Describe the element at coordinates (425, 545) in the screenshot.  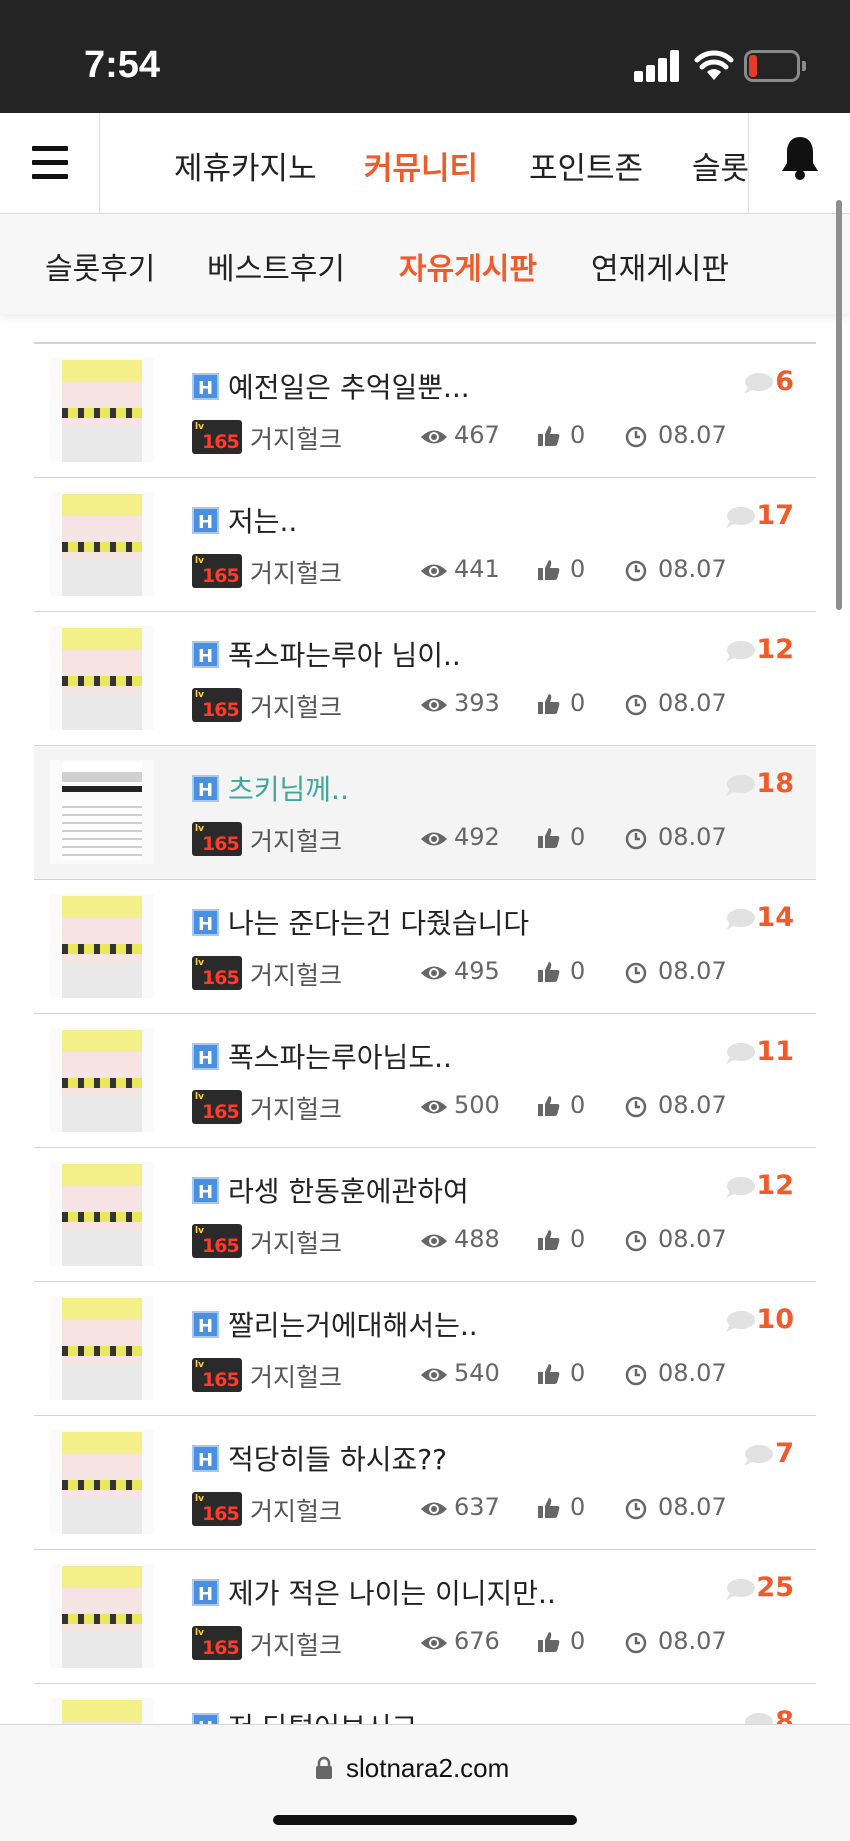
I see `post-row: H 저는.. 17 lv 165 거지헐크 441 0 08.07` at that location.